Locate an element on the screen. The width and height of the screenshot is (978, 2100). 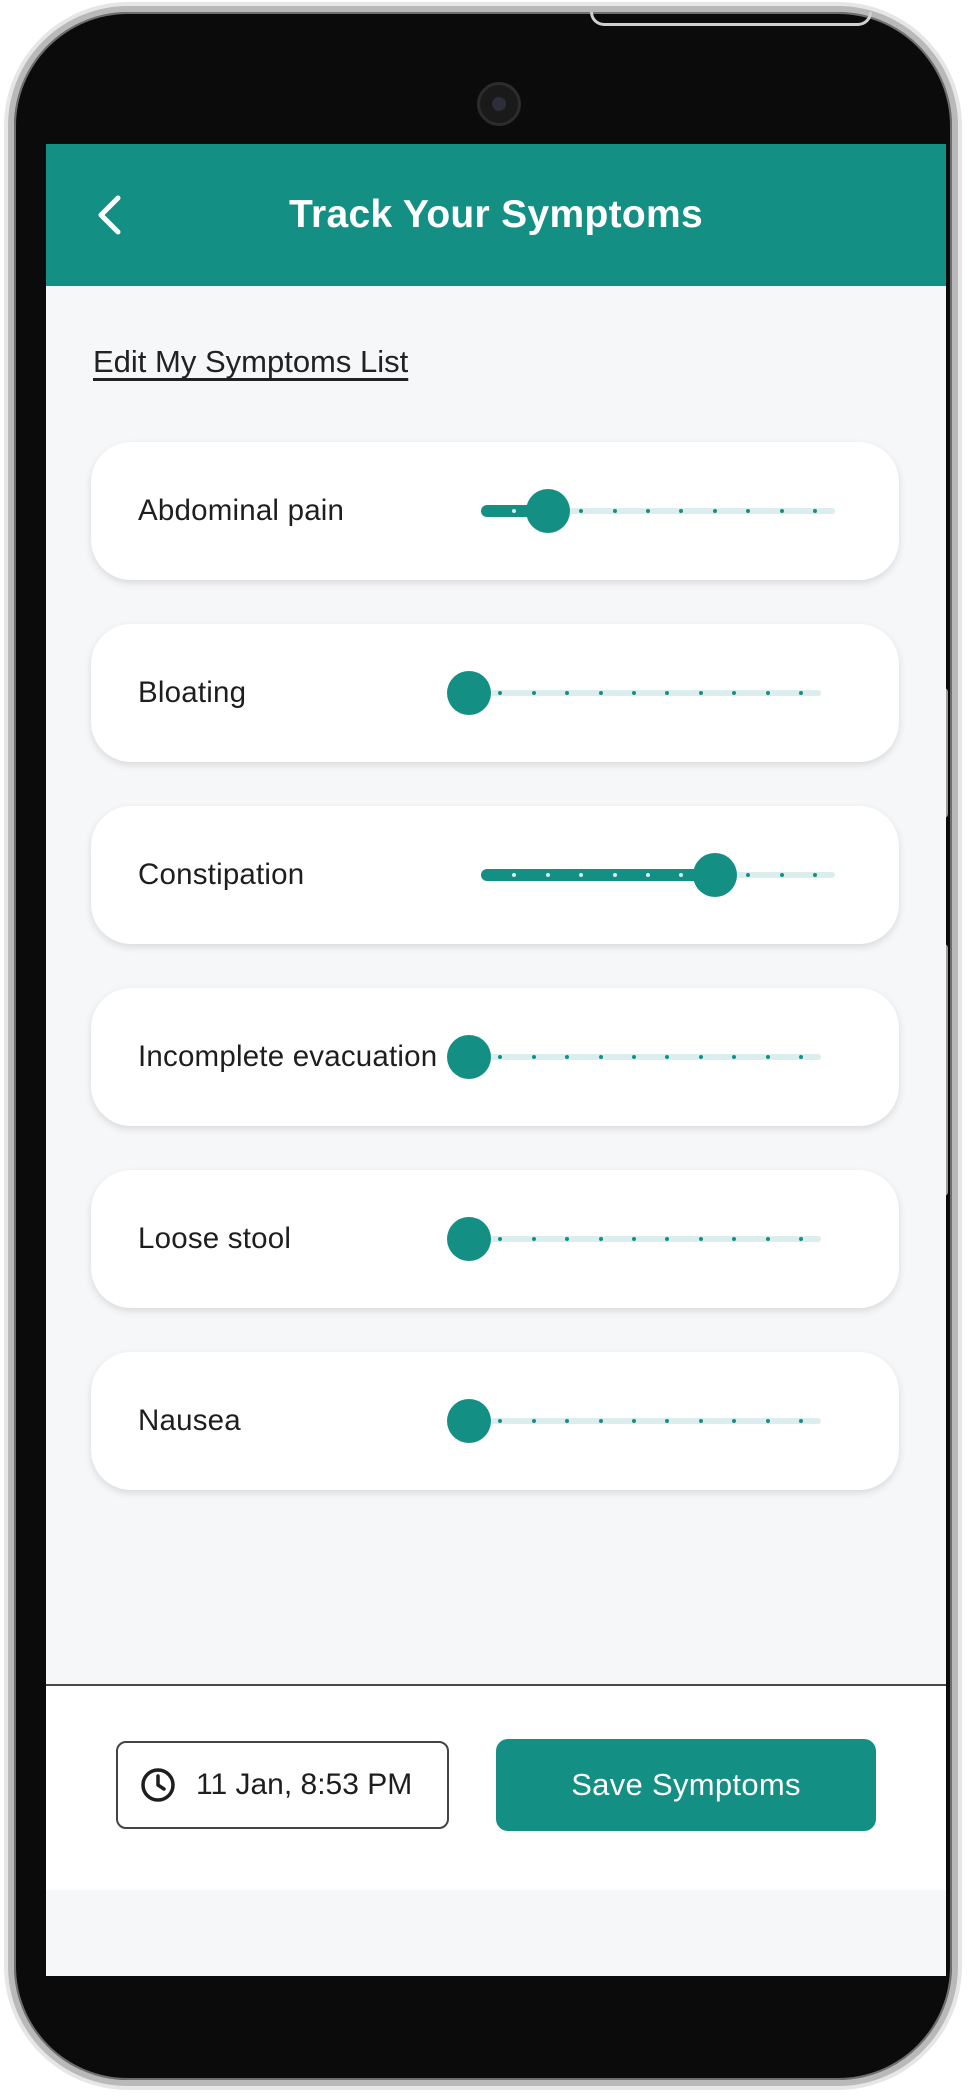
symptom-card: Loose stool is located at coordinates (495, 1239).